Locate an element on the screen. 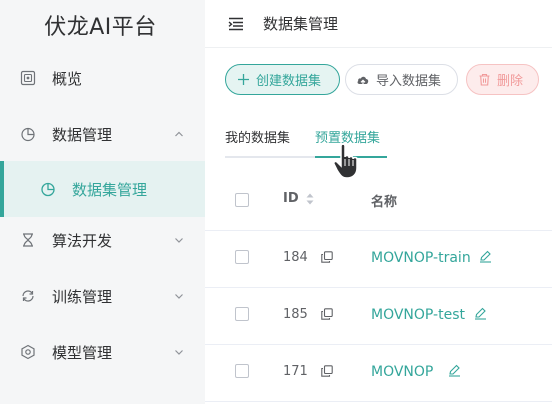  tab-my-datasets: 我的数据集 is located at coordinates (257, 143).